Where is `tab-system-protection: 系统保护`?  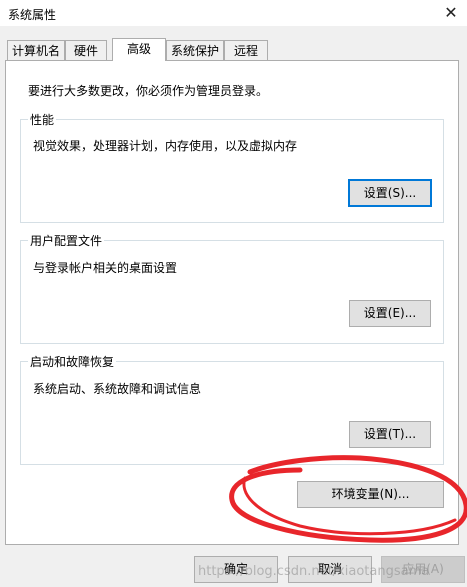 tab-system-protection: 系统保护 is located at coordinates (195, 50).